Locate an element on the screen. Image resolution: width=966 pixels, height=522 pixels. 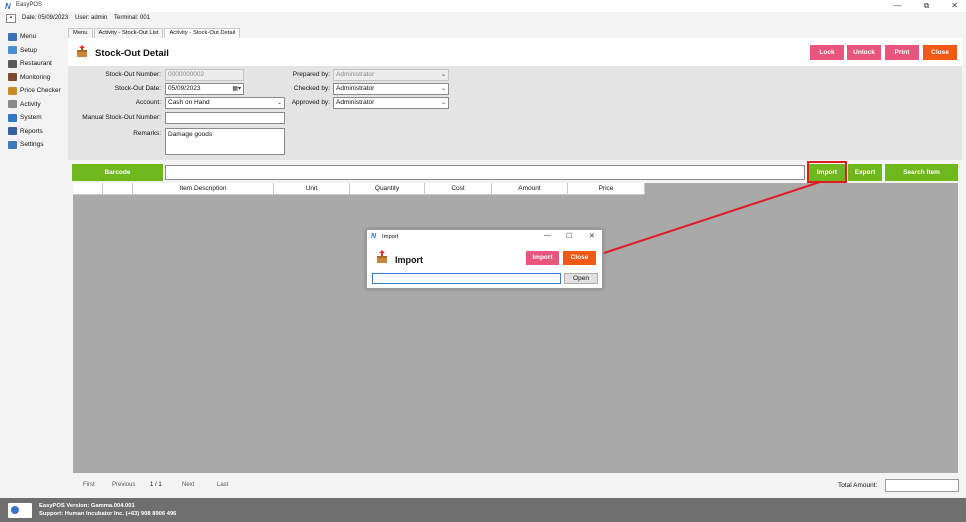
total-amount-label: Total Amount: is located at coordinates (858, 485).